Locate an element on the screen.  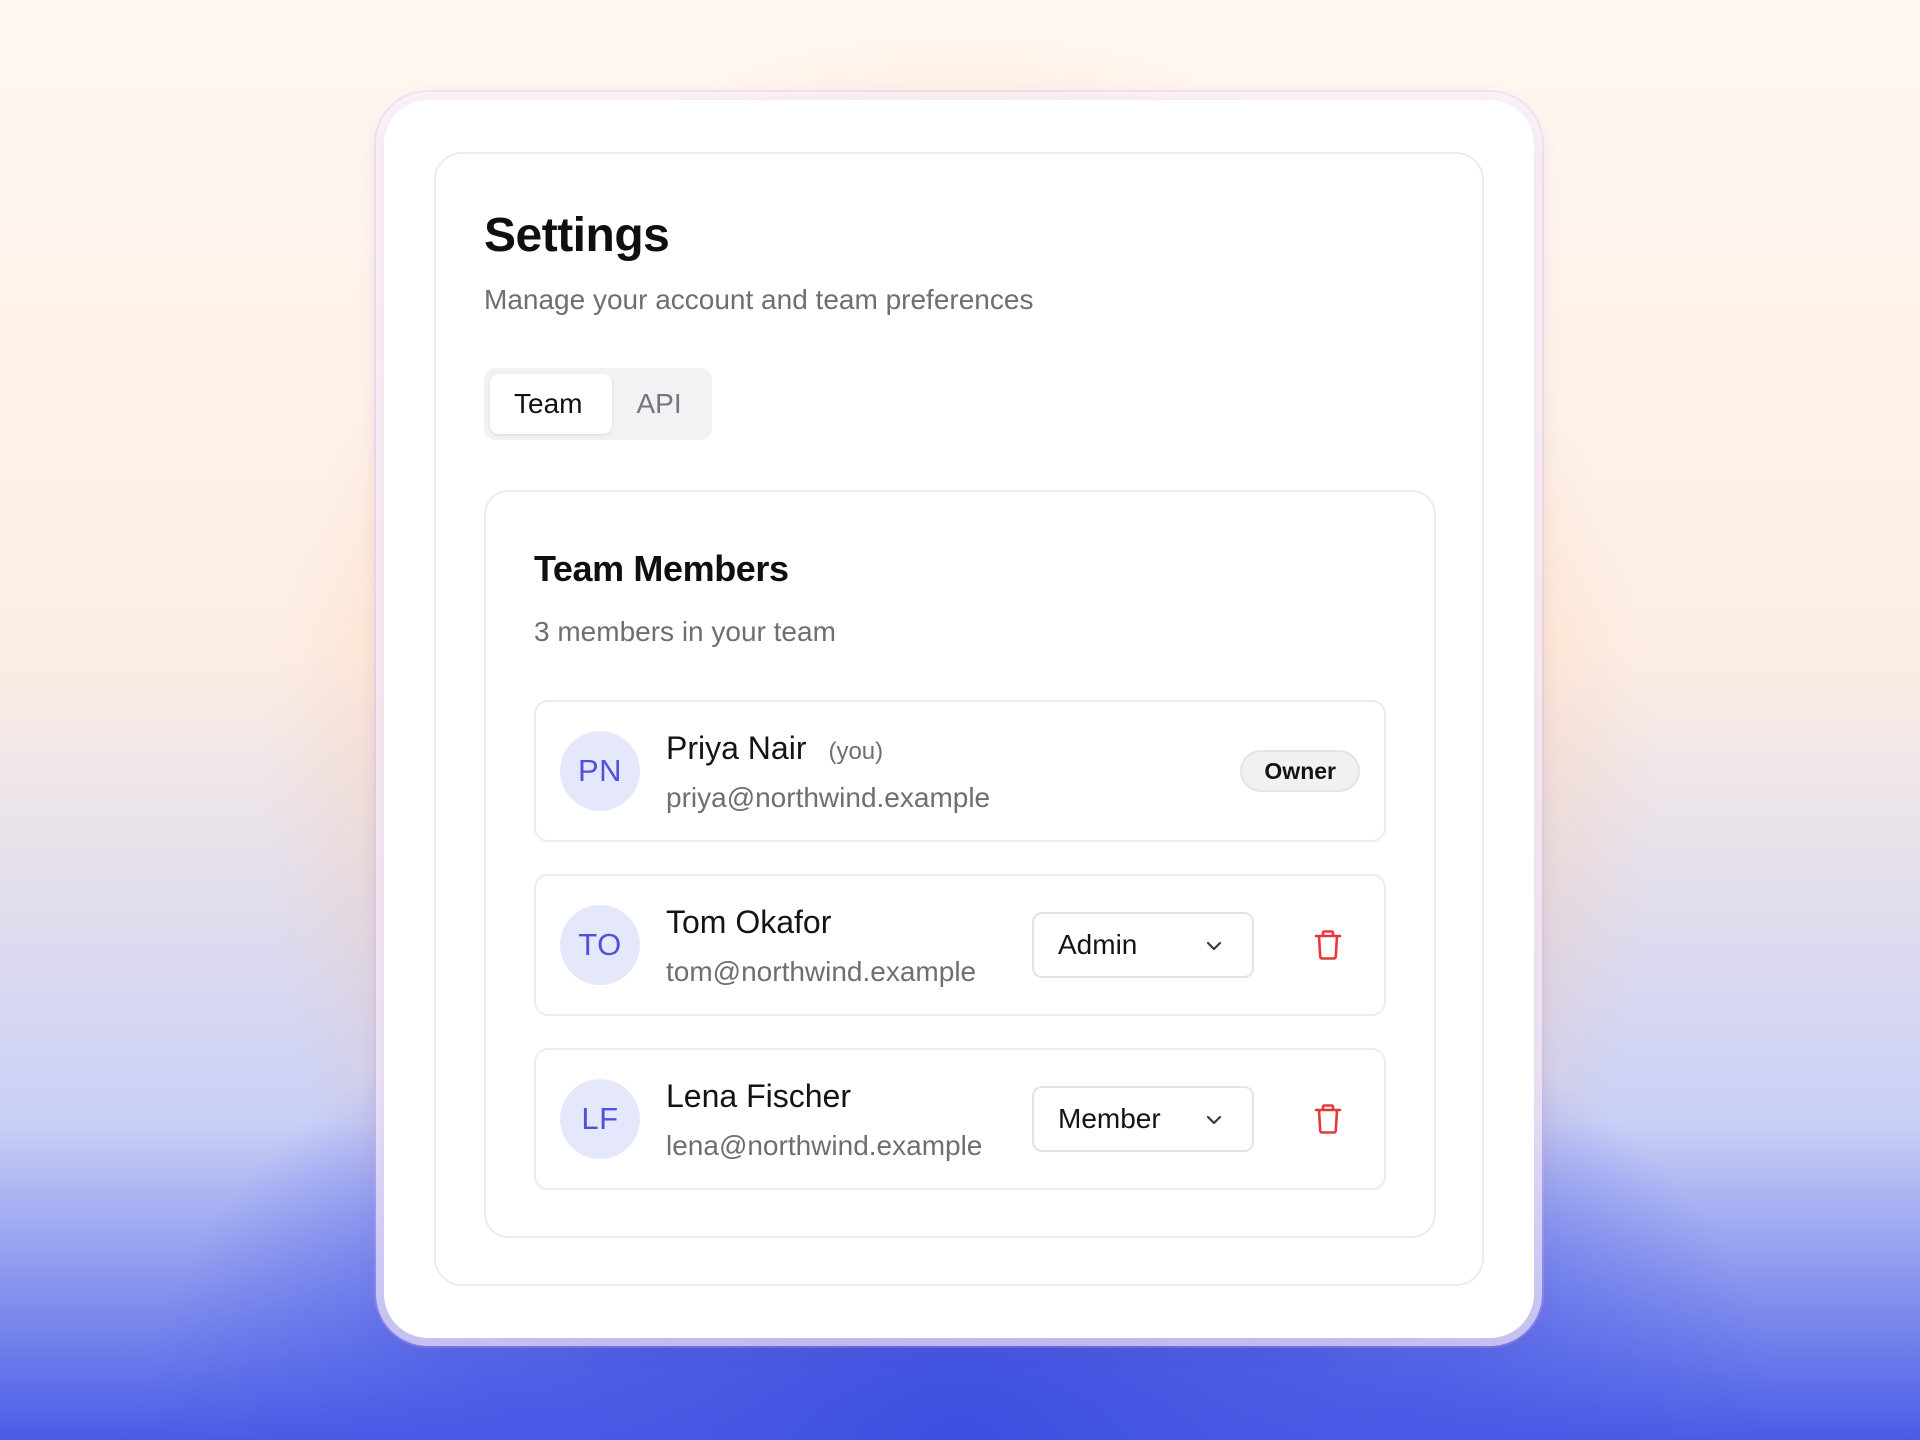
role-select-value: Admin is located at coordinates (1098, 944).